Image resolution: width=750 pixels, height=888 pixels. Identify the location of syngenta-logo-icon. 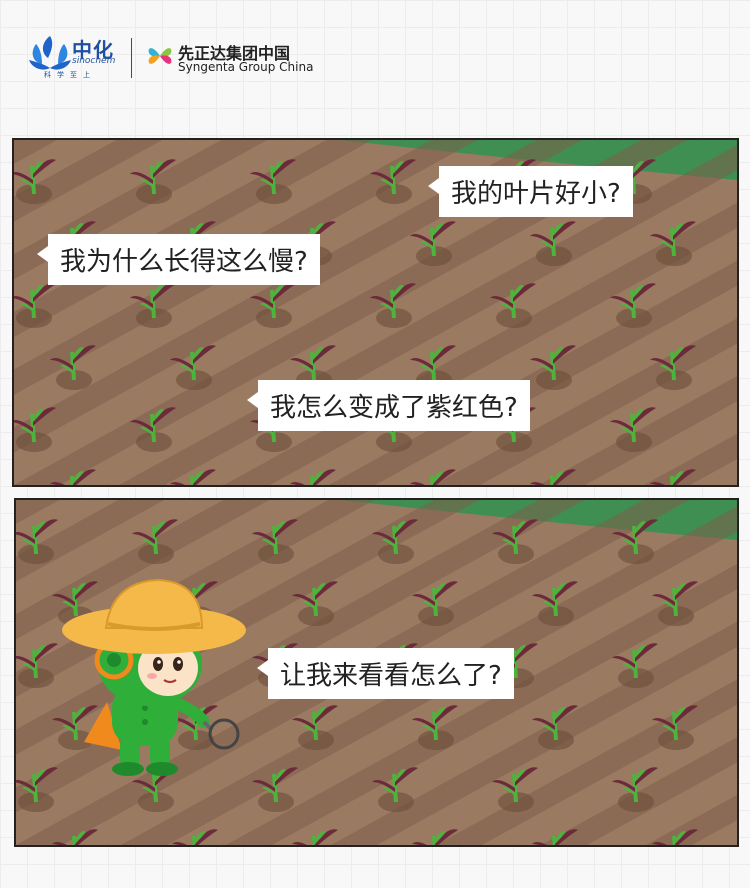
(160, 56).